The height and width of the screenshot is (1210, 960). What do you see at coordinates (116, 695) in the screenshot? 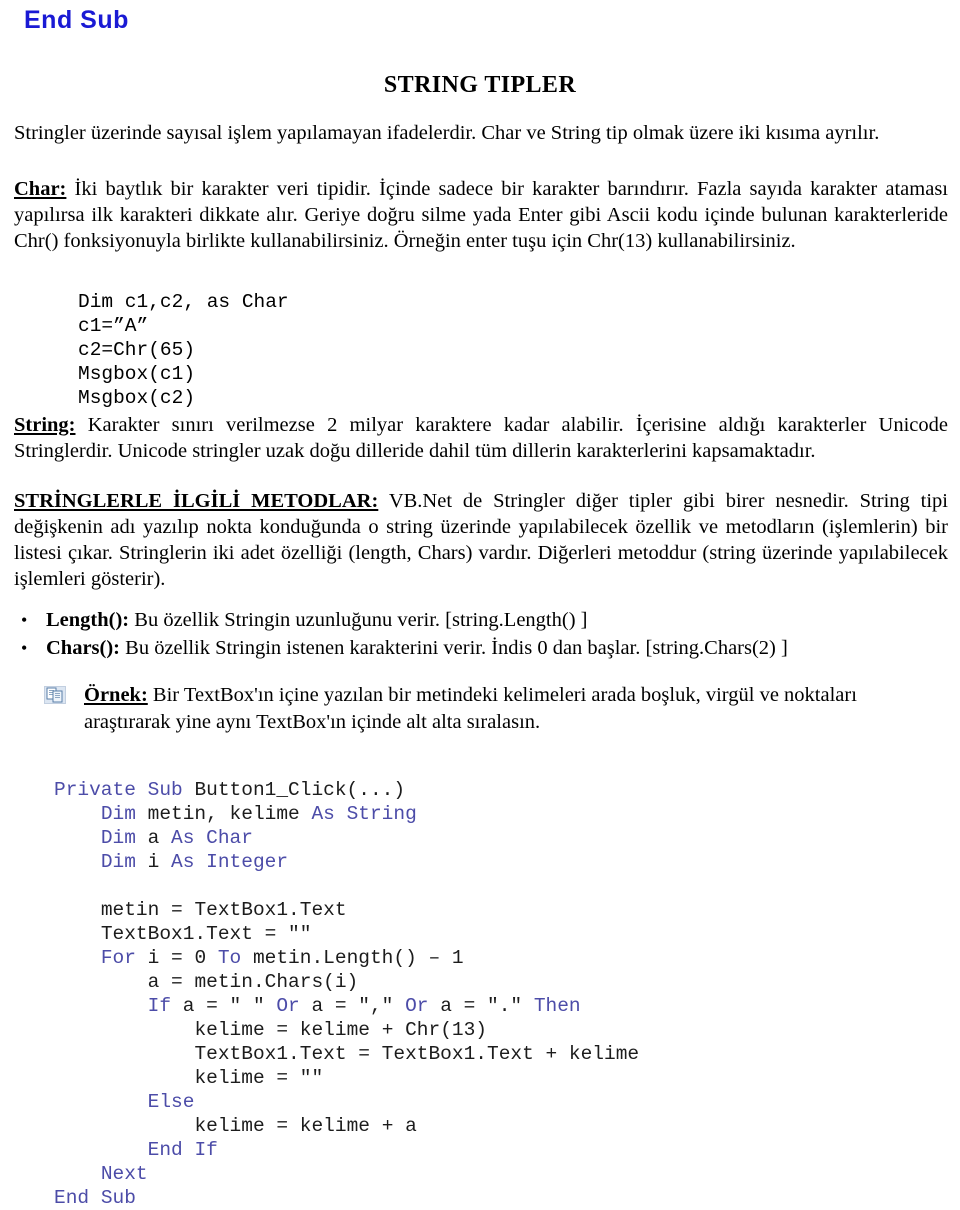
I see `example-lead-label: Örnek:` at bounding box center [116, 695].